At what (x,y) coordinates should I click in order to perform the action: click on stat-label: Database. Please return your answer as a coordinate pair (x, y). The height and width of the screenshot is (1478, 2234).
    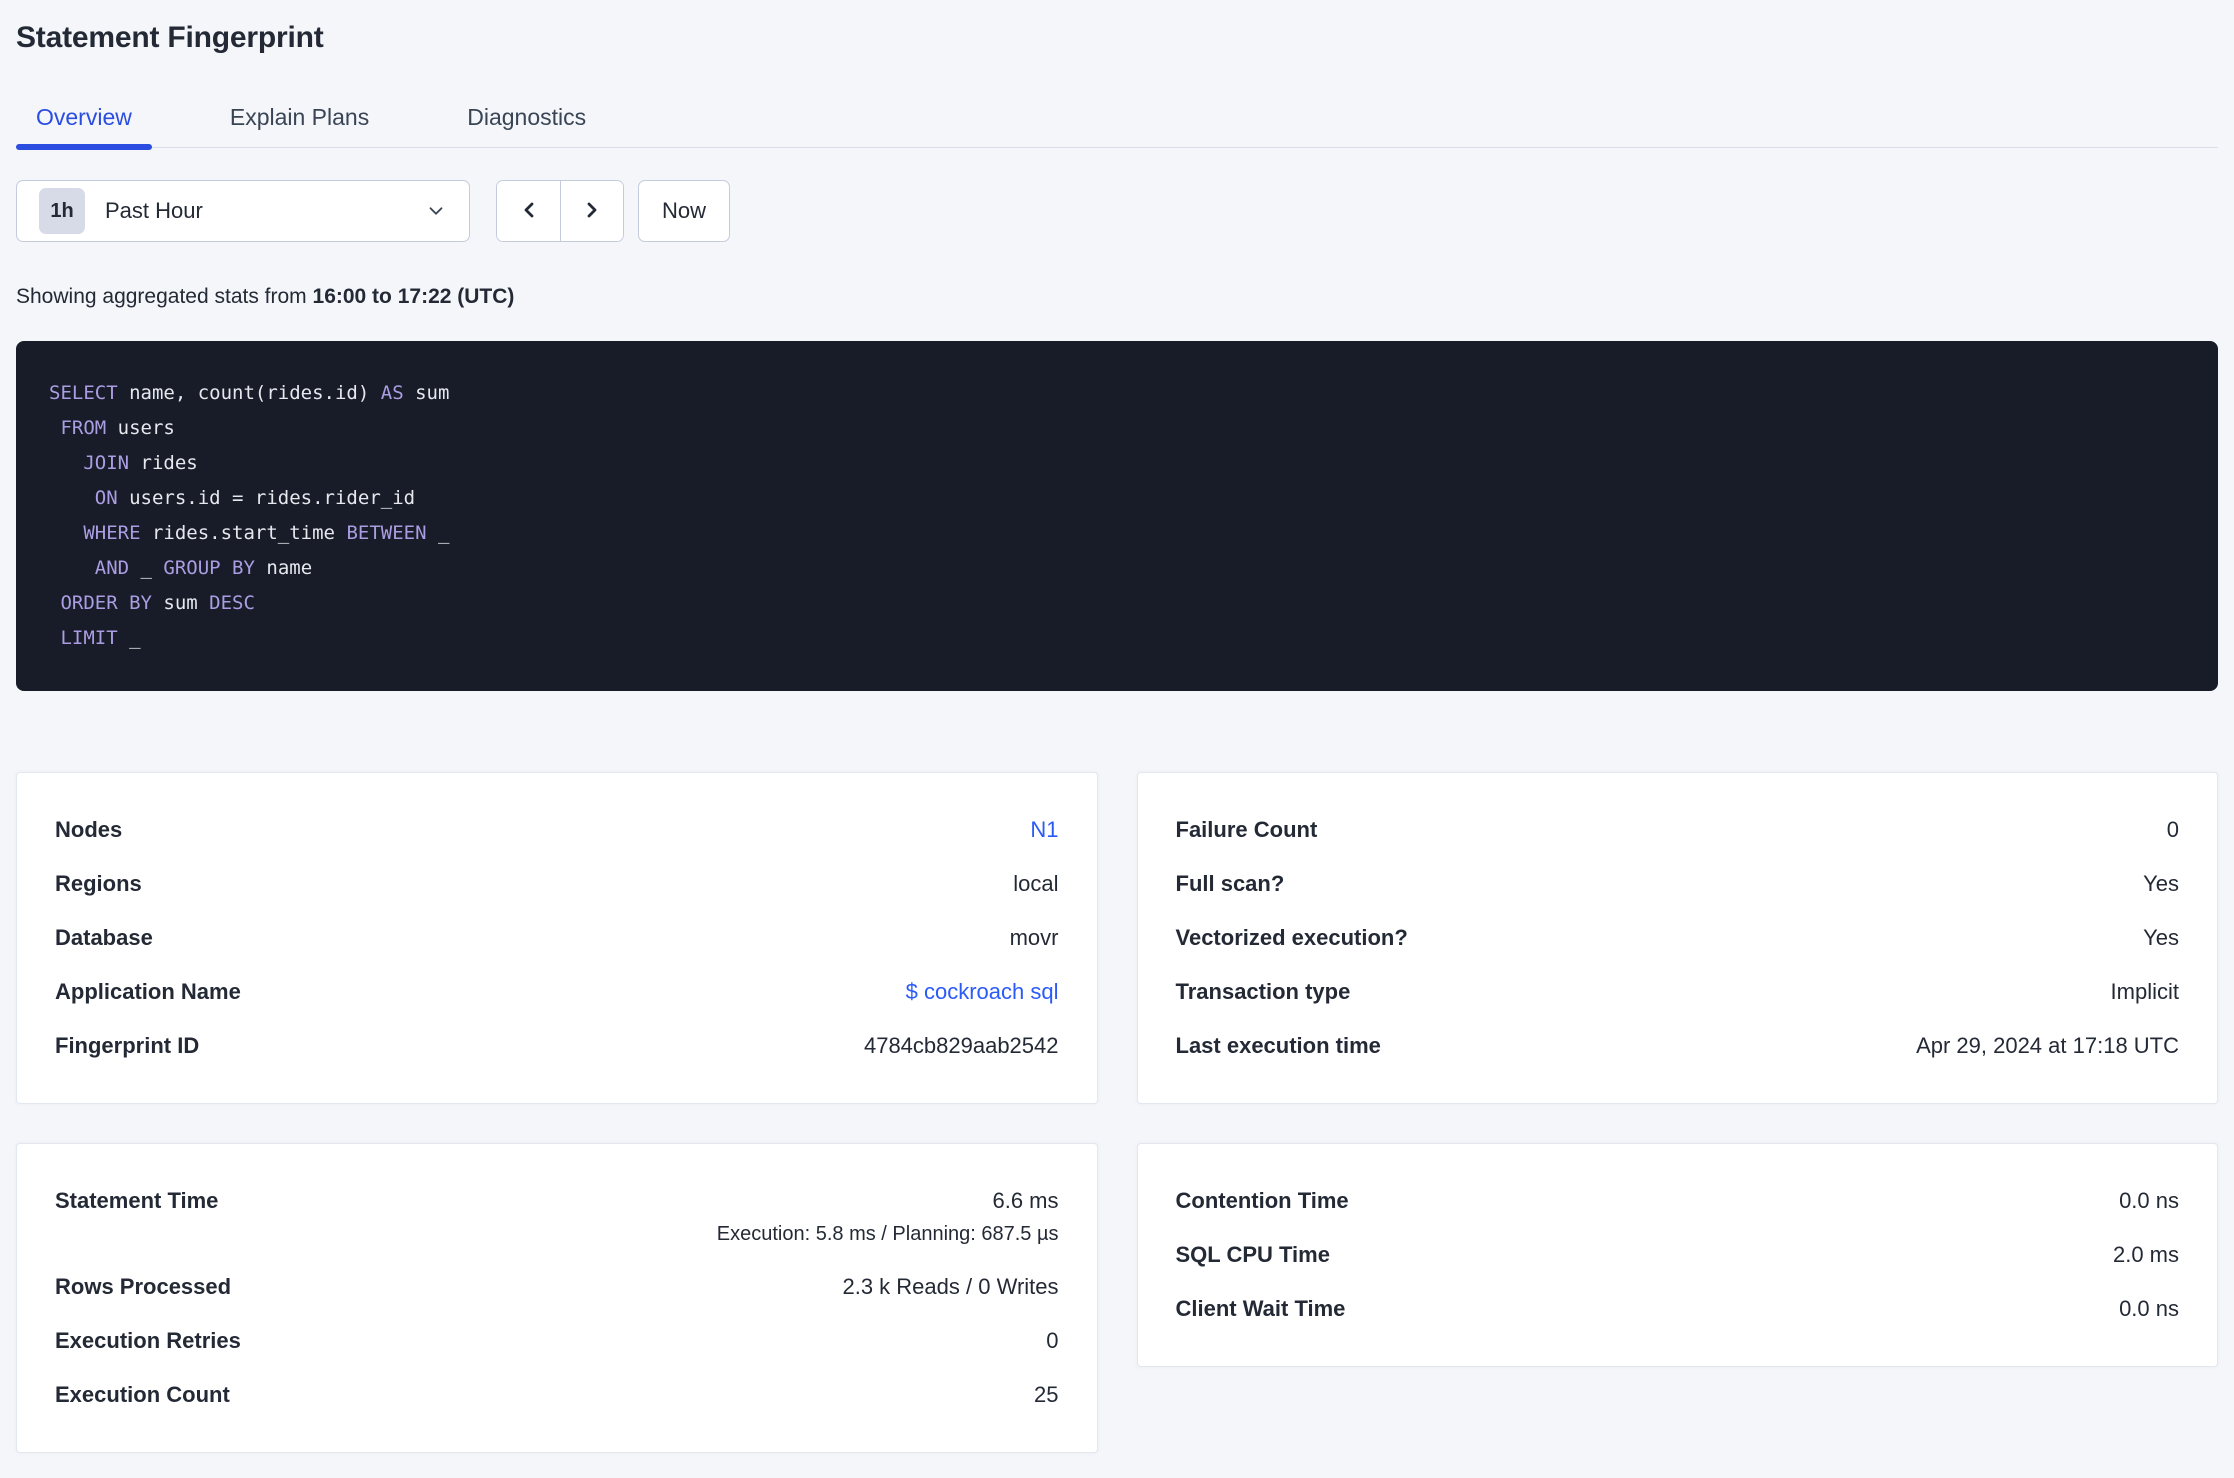
    Looking at the image, I should click on (104, 937).